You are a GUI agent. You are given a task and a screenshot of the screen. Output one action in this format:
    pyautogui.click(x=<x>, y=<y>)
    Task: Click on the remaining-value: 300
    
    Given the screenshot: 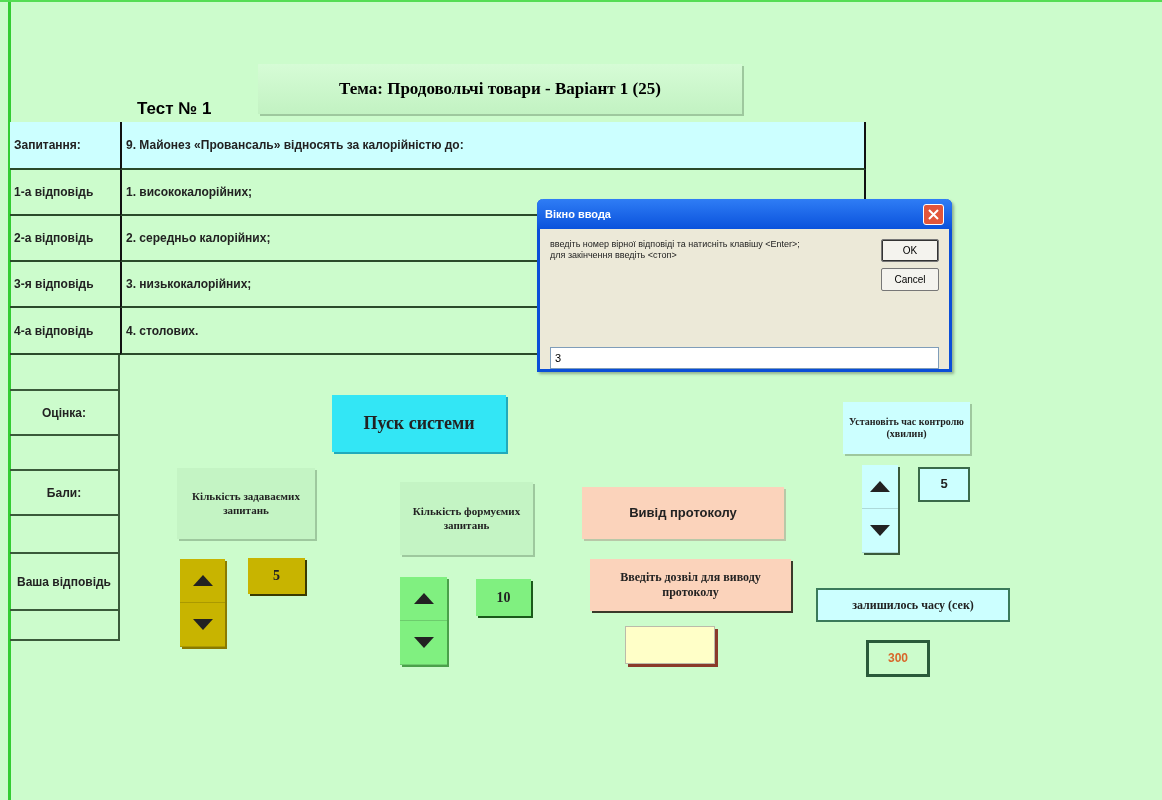 What is the action you would take?
    pyautogui.click(x=898, y=658)
    